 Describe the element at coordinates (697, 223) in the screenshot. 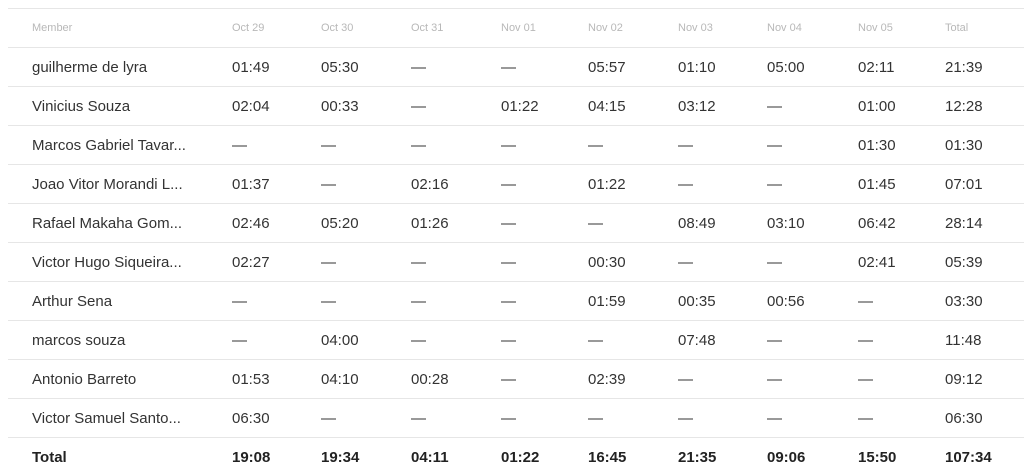

I see `time-cell: 08:49` at that location.